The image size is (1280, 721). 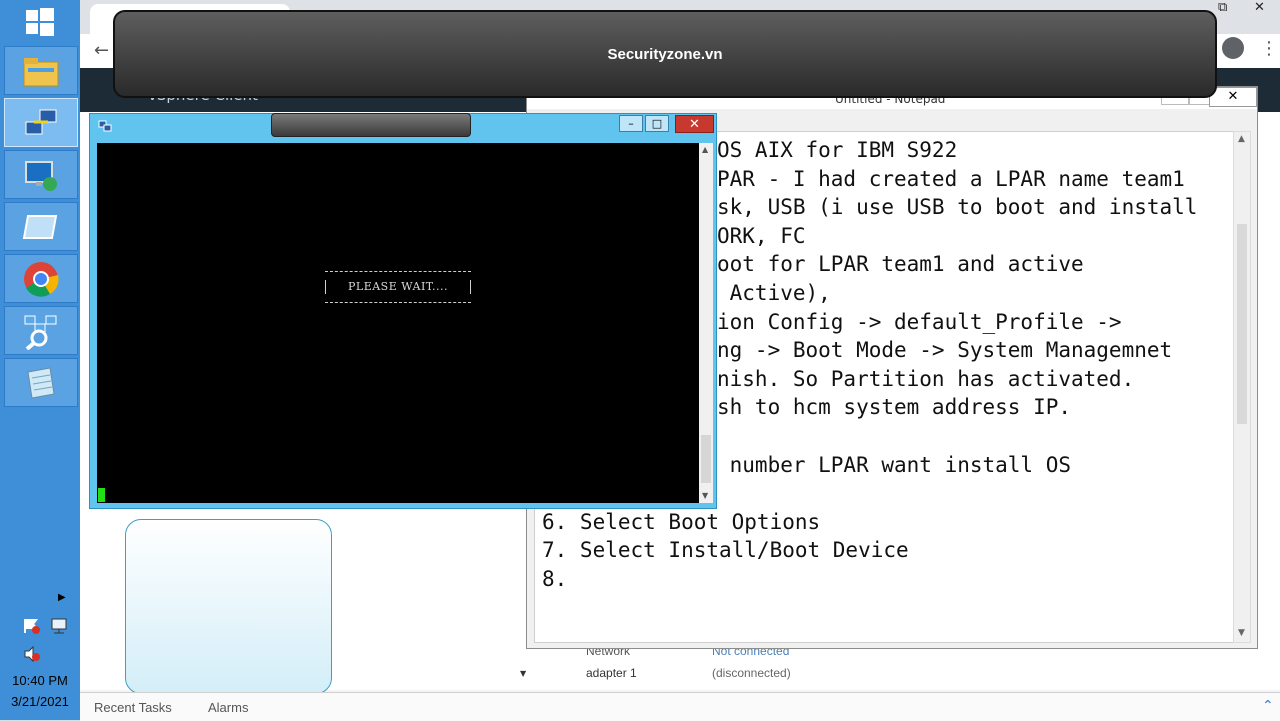 I want to click on remote-desktop-icon, so click(x=41, y=175).